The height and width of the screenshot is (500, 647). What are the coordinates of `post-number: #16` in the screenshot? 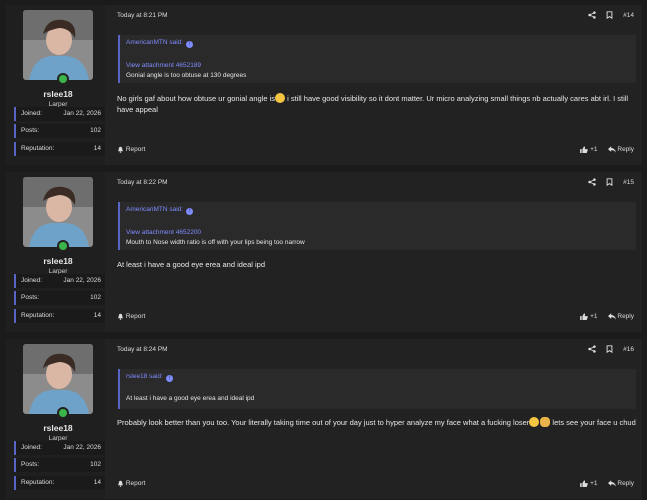 It's located at (628, 349).